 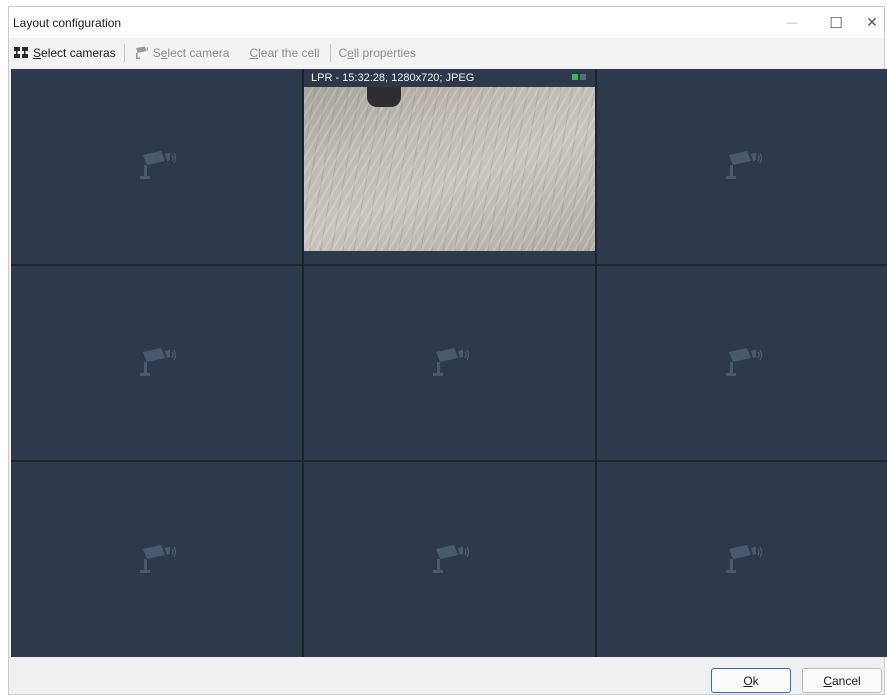 I want to click on cell-properties-label: Cell properties, so click(x=377, y=53).